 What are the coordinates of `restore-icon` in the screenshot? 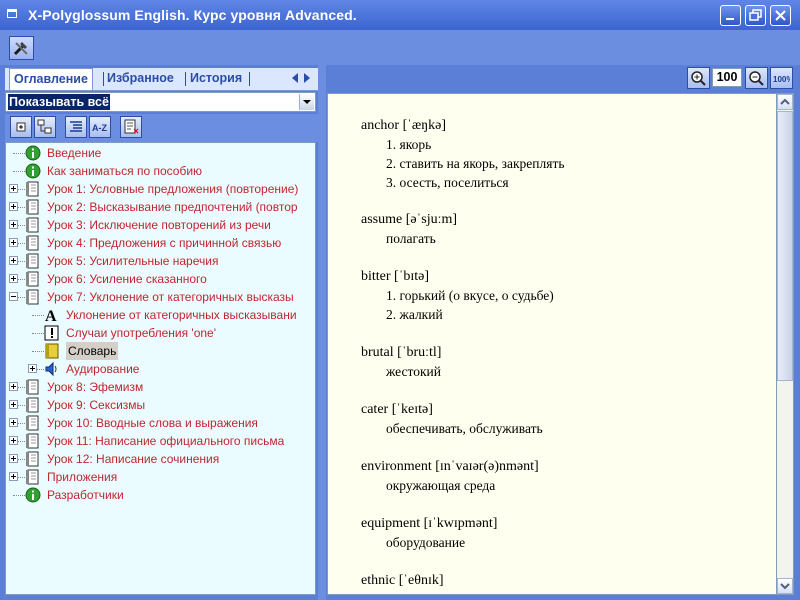 It's located at (755, 15).